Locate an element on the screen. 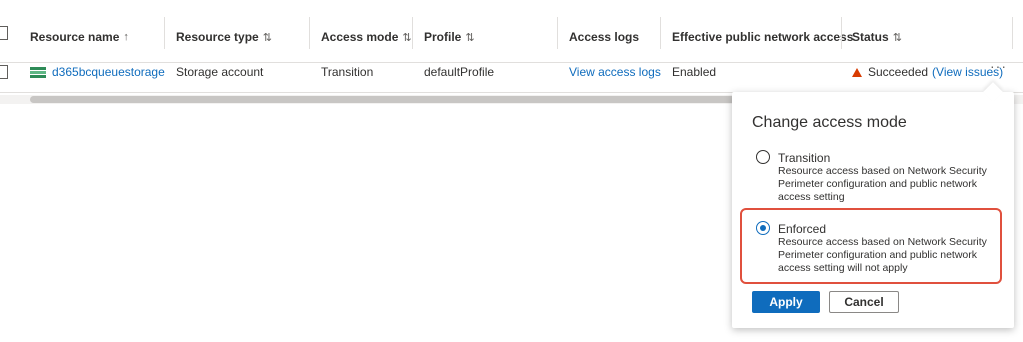  apply-button: Apply is located at coordinates (786, 302).